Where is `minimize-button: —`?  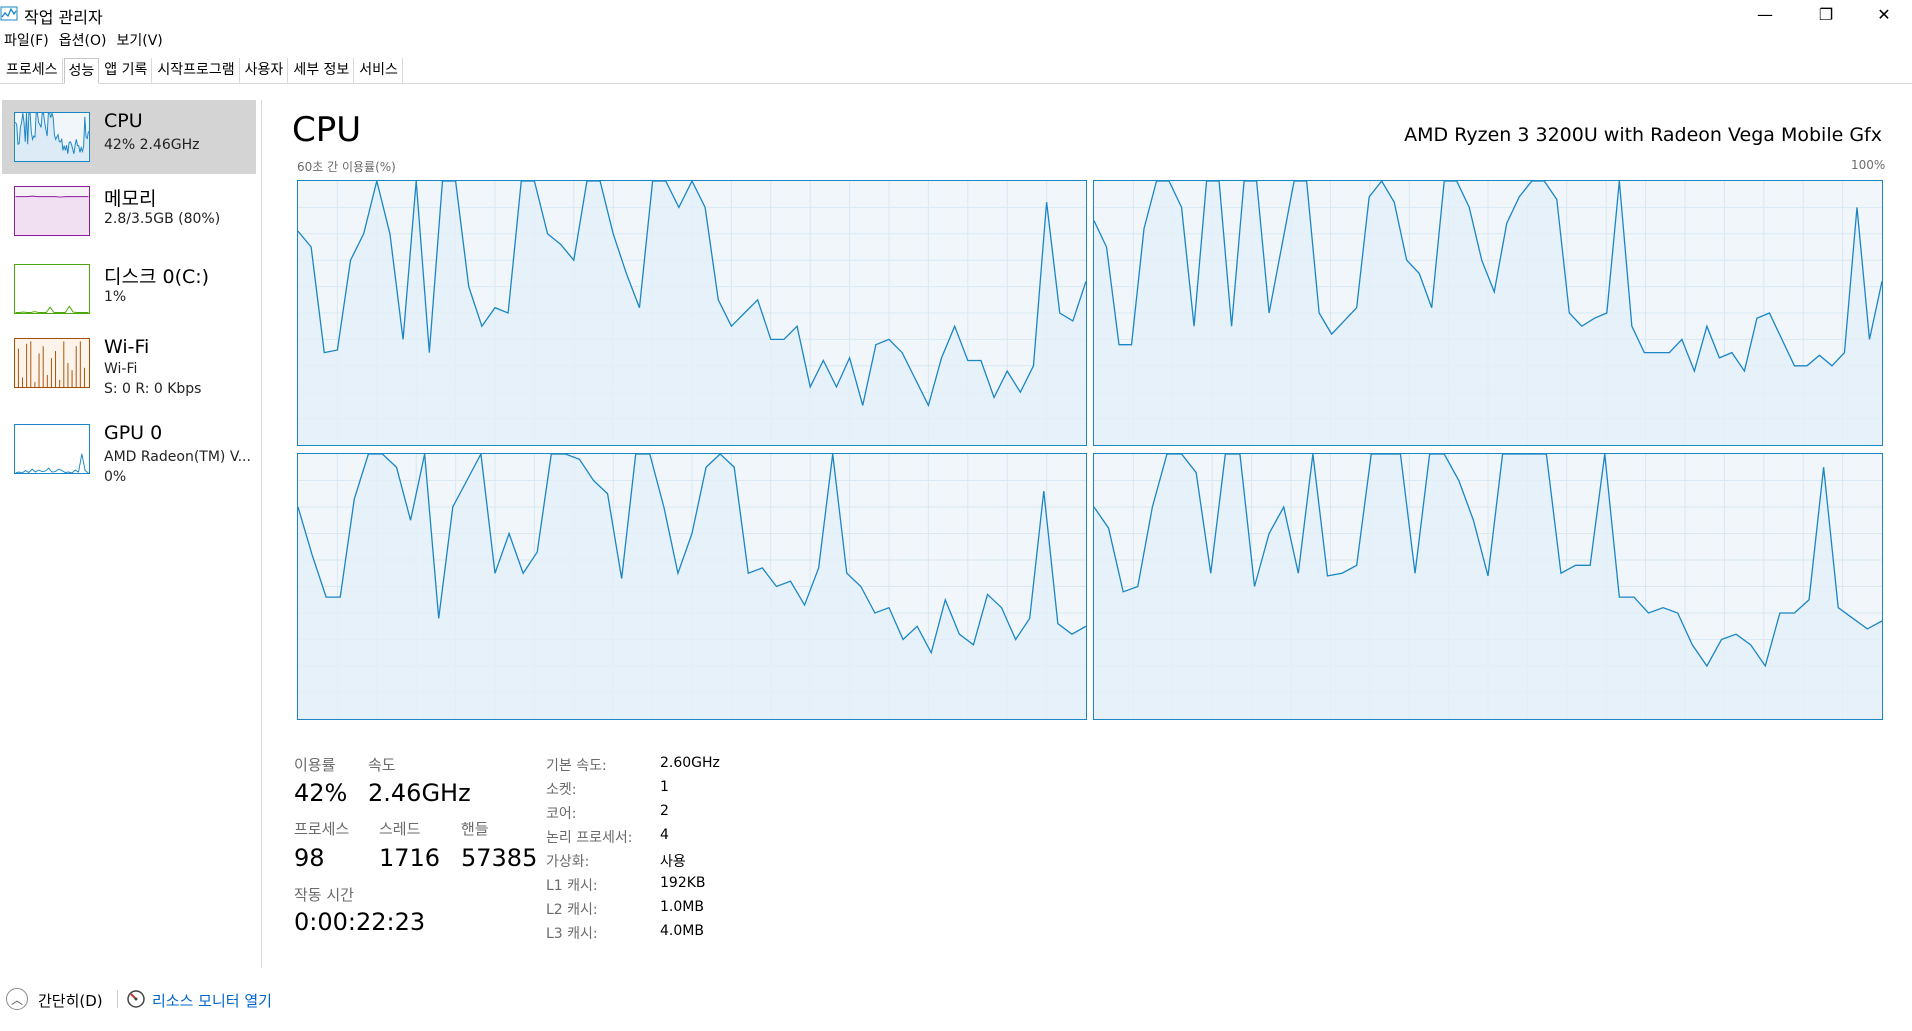
minimize-button: — is located at coordinates (1765, 14).